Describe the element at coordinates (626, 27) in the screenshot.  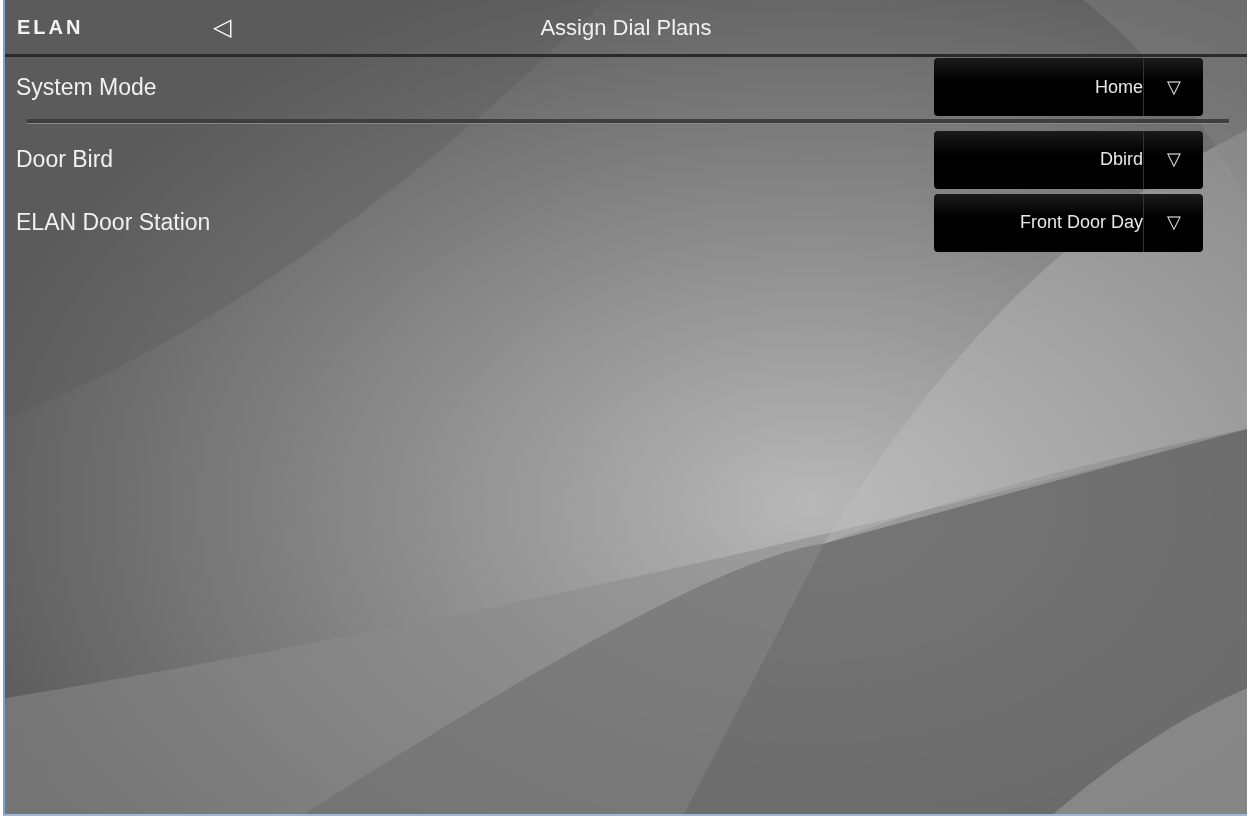
I see `page-title: Assign Dial Plans` at that location.